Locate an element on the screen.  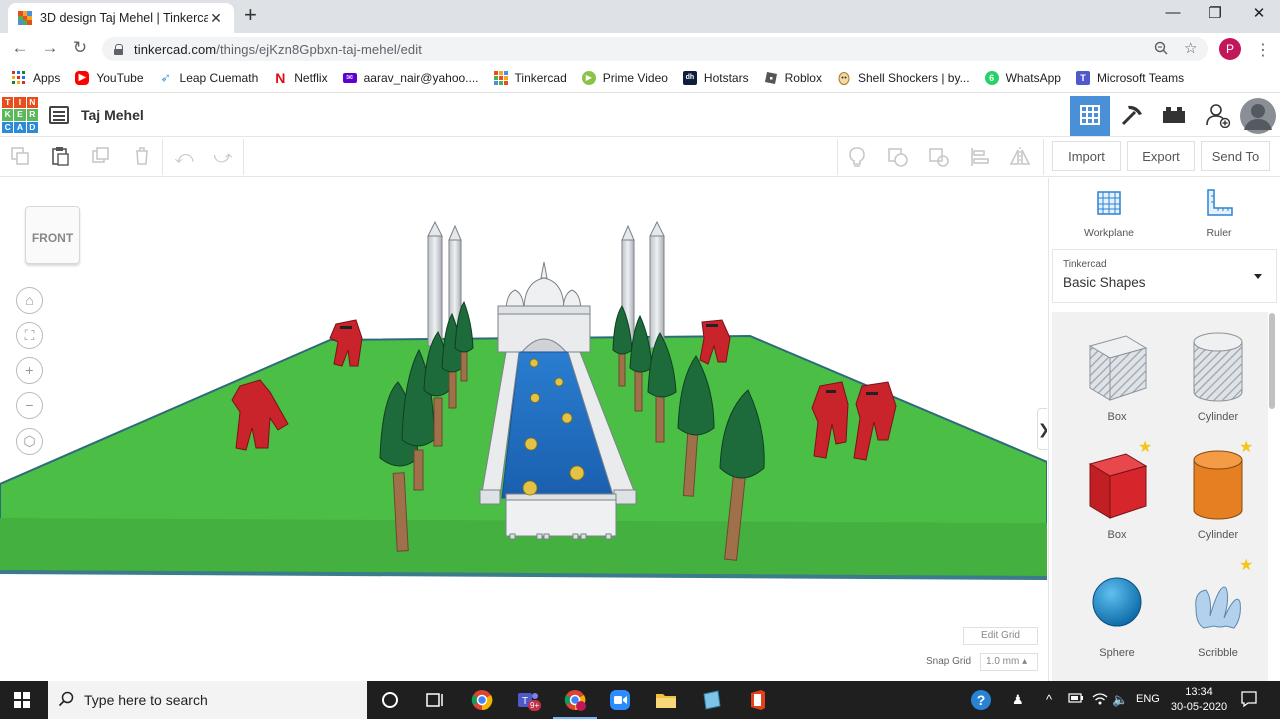
align-icon is located at coordinates (980, 157).